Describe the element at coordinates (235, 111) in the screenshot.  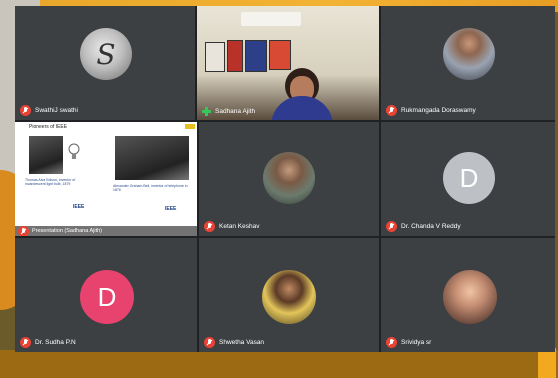
I see `participant-name: Sadhana Ajith` at that location.